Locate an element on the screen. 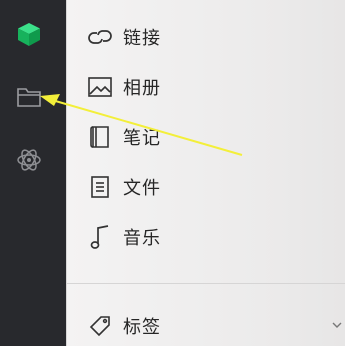 This screenshot has height=346, width=345. menu-item-label: 链接 is located at coordinates (142, 38).